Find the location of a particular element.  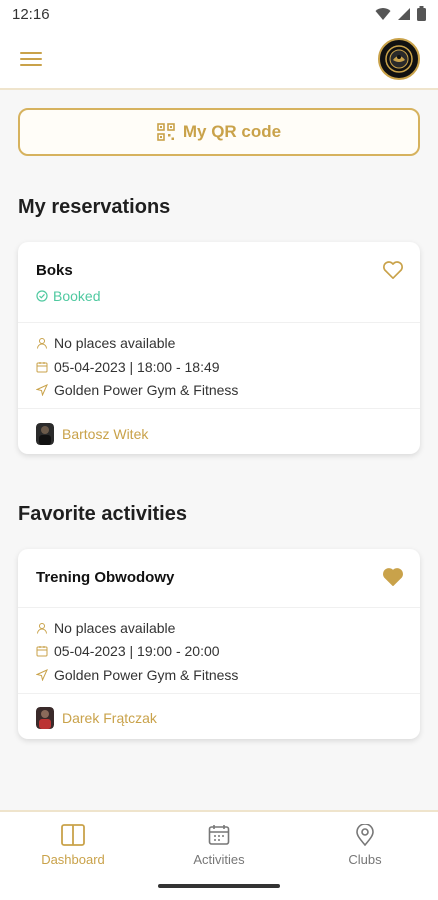

section-title-favorites: Favorite activities is located at coordinates (102, 514).